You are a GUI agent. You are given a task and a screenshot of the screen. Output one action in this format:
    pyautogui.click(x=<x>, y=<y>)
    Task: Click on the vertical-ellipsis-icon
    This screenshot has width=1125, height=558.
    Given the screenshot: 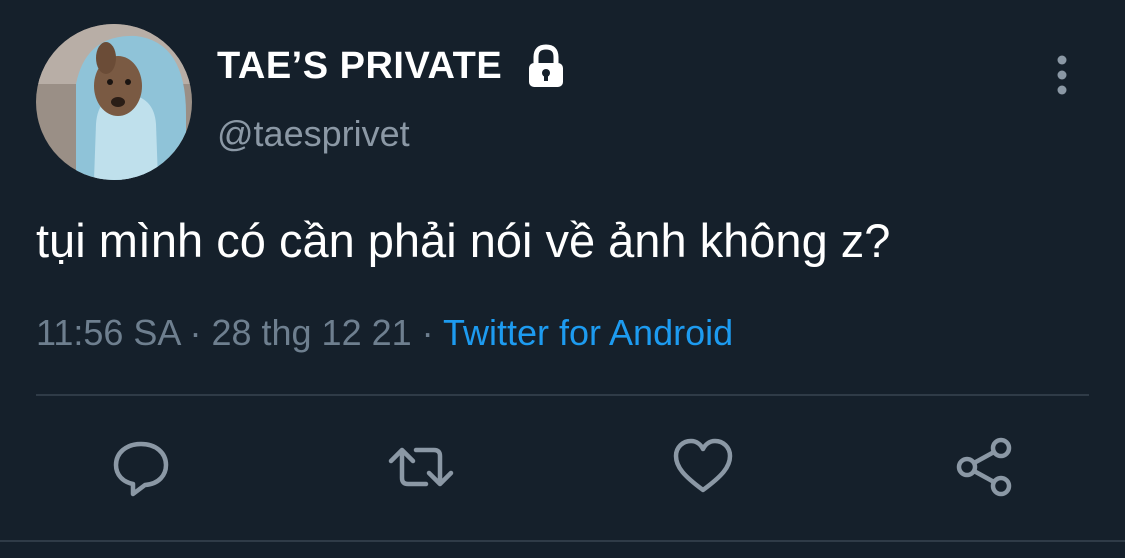 What is the action you would take?
    pyautogui.click(x=1062, y=76)
    